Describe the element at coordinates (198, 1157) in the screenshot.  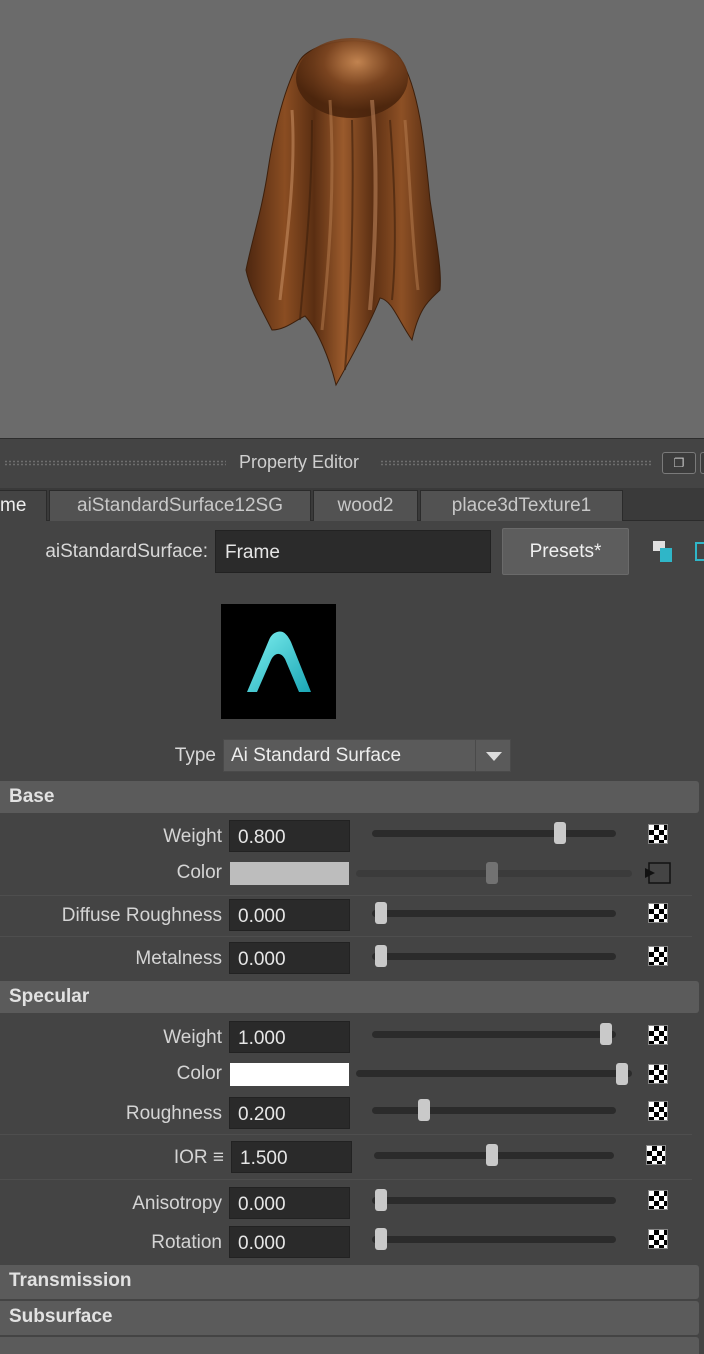
I see `ior-label: IOR ≡` at that location.